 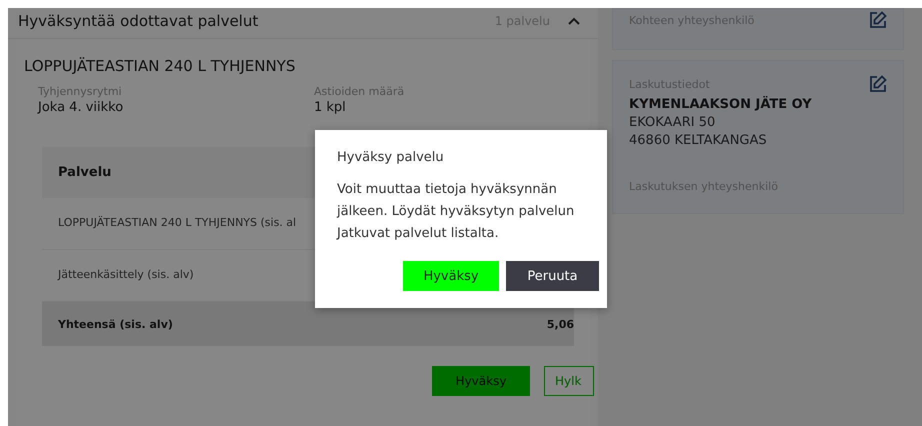 What do you see at coordinates (451, 276) in the screenshot?
I see `approve-button: Hyväksy` at bounding box center [451, 276].